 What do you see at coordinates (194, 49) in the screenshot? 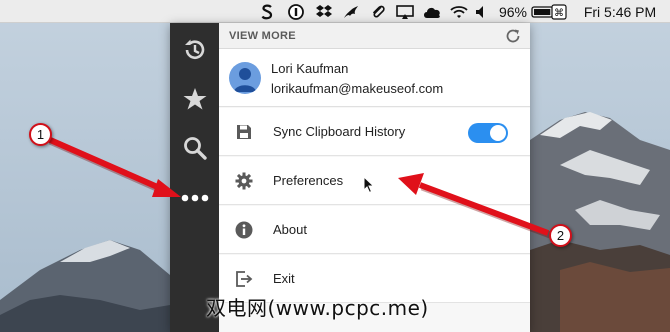
I see `history-icon` at bounding box center [194, 49].